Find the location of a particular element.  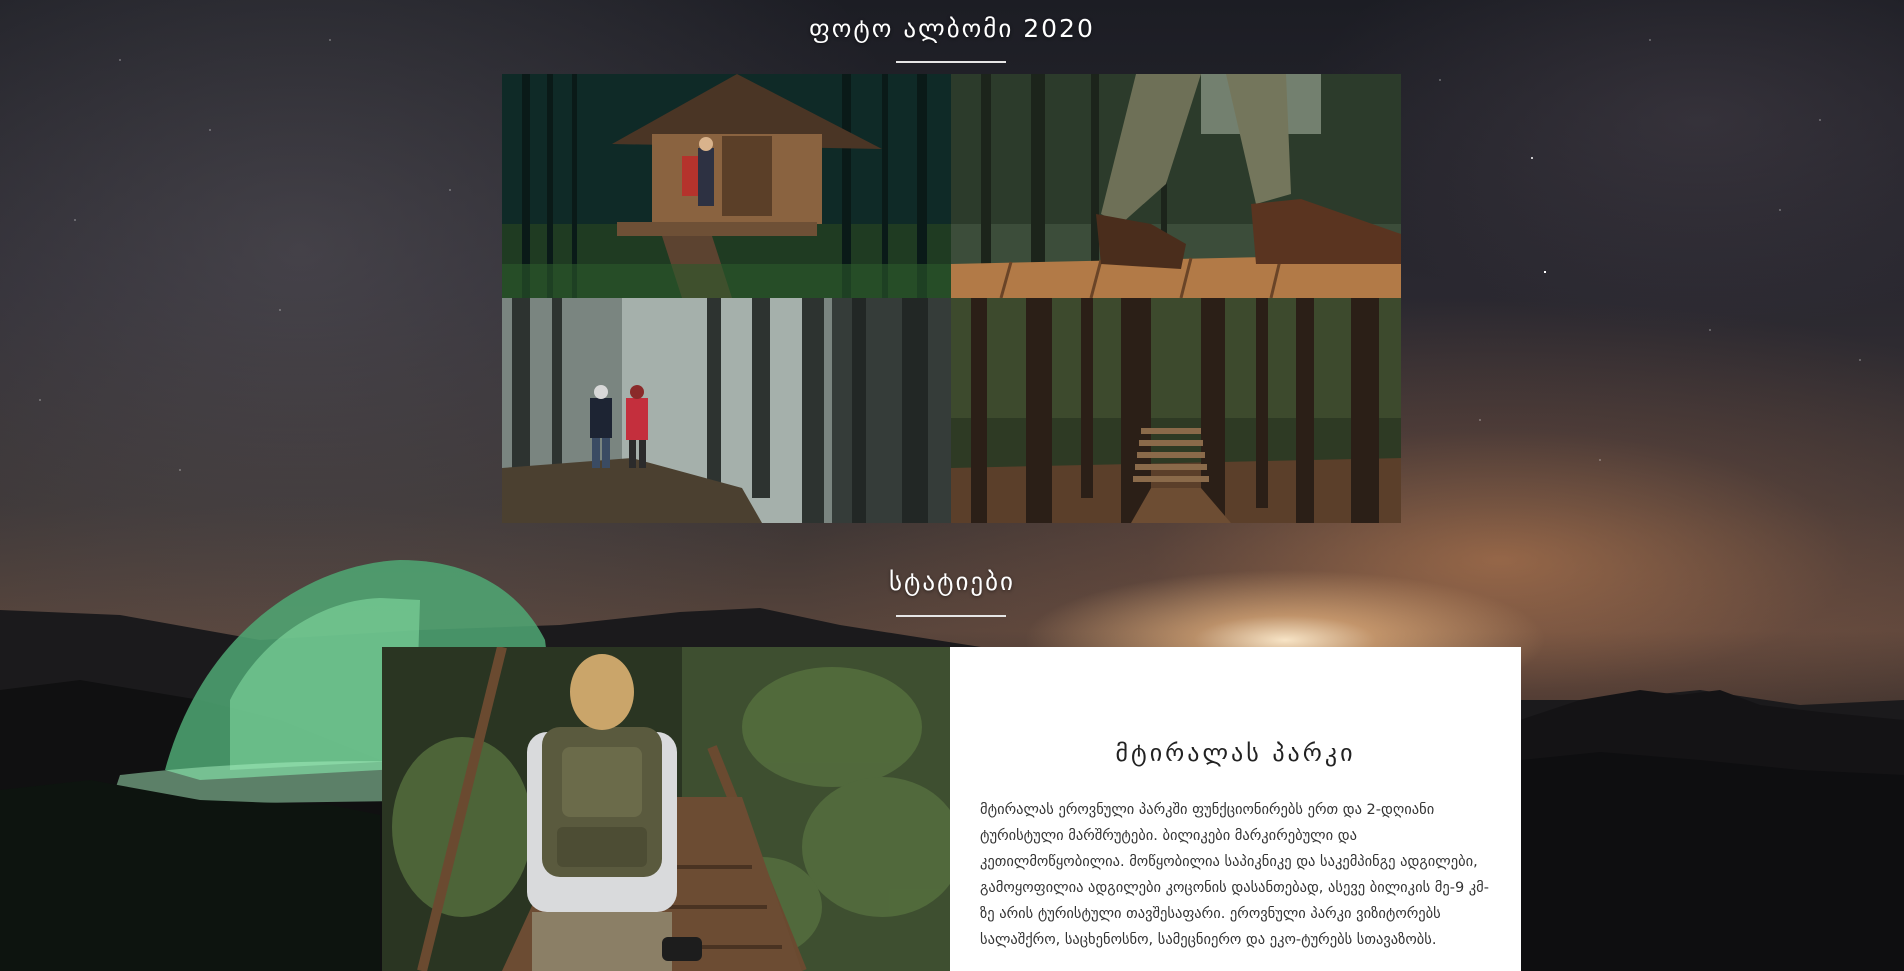

album-title-underline is located at coordinates (951, 62).